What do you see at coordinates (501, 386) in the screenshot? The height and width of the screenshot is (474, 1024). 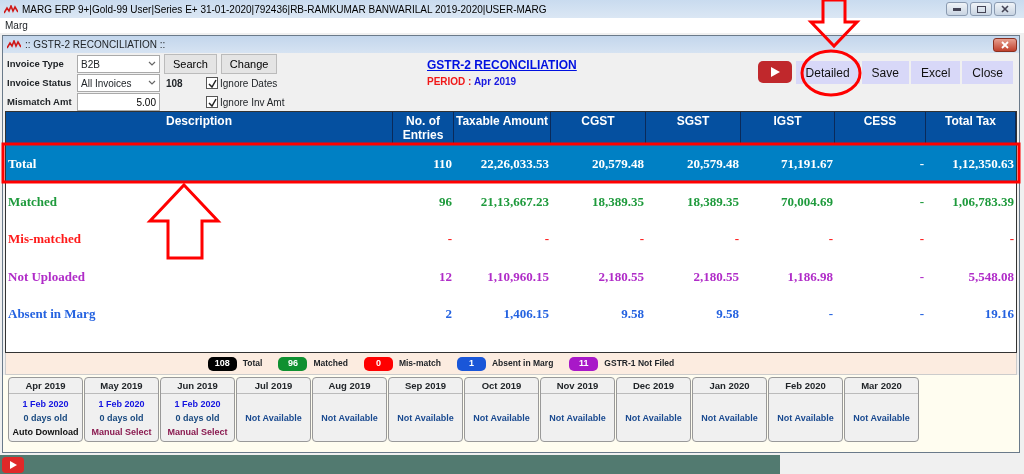 I see `month-title: Oct 2019` at bounding box center [501, 386].